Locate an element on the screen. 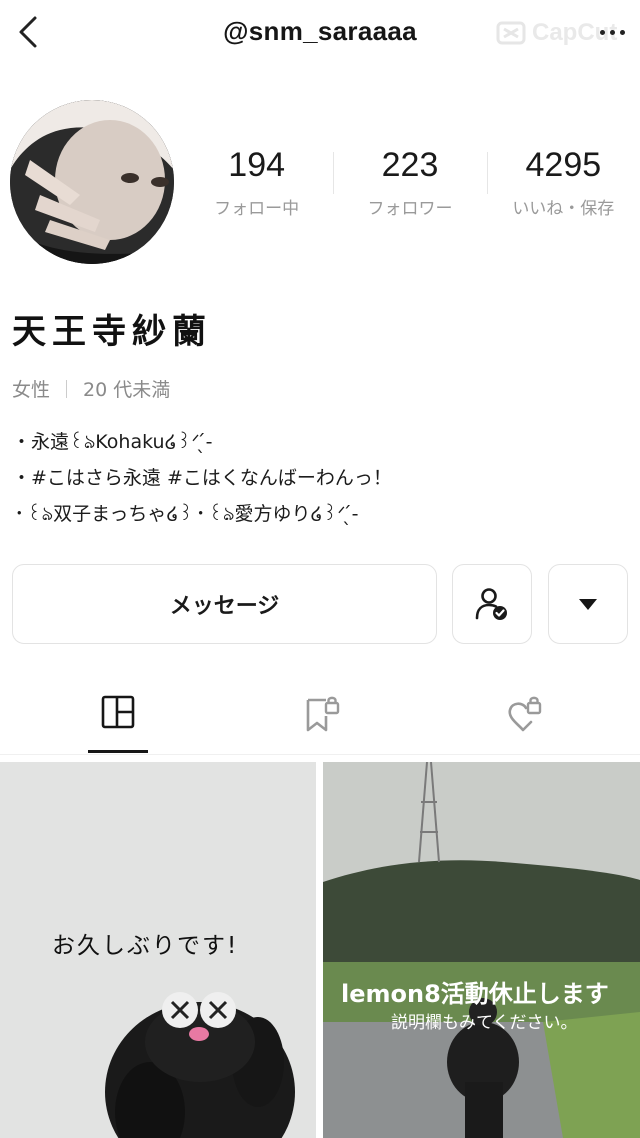  bio-line: ・#こはさら永遠 #こはくなんばーわんっ！ is located at coordinates (202, 478).